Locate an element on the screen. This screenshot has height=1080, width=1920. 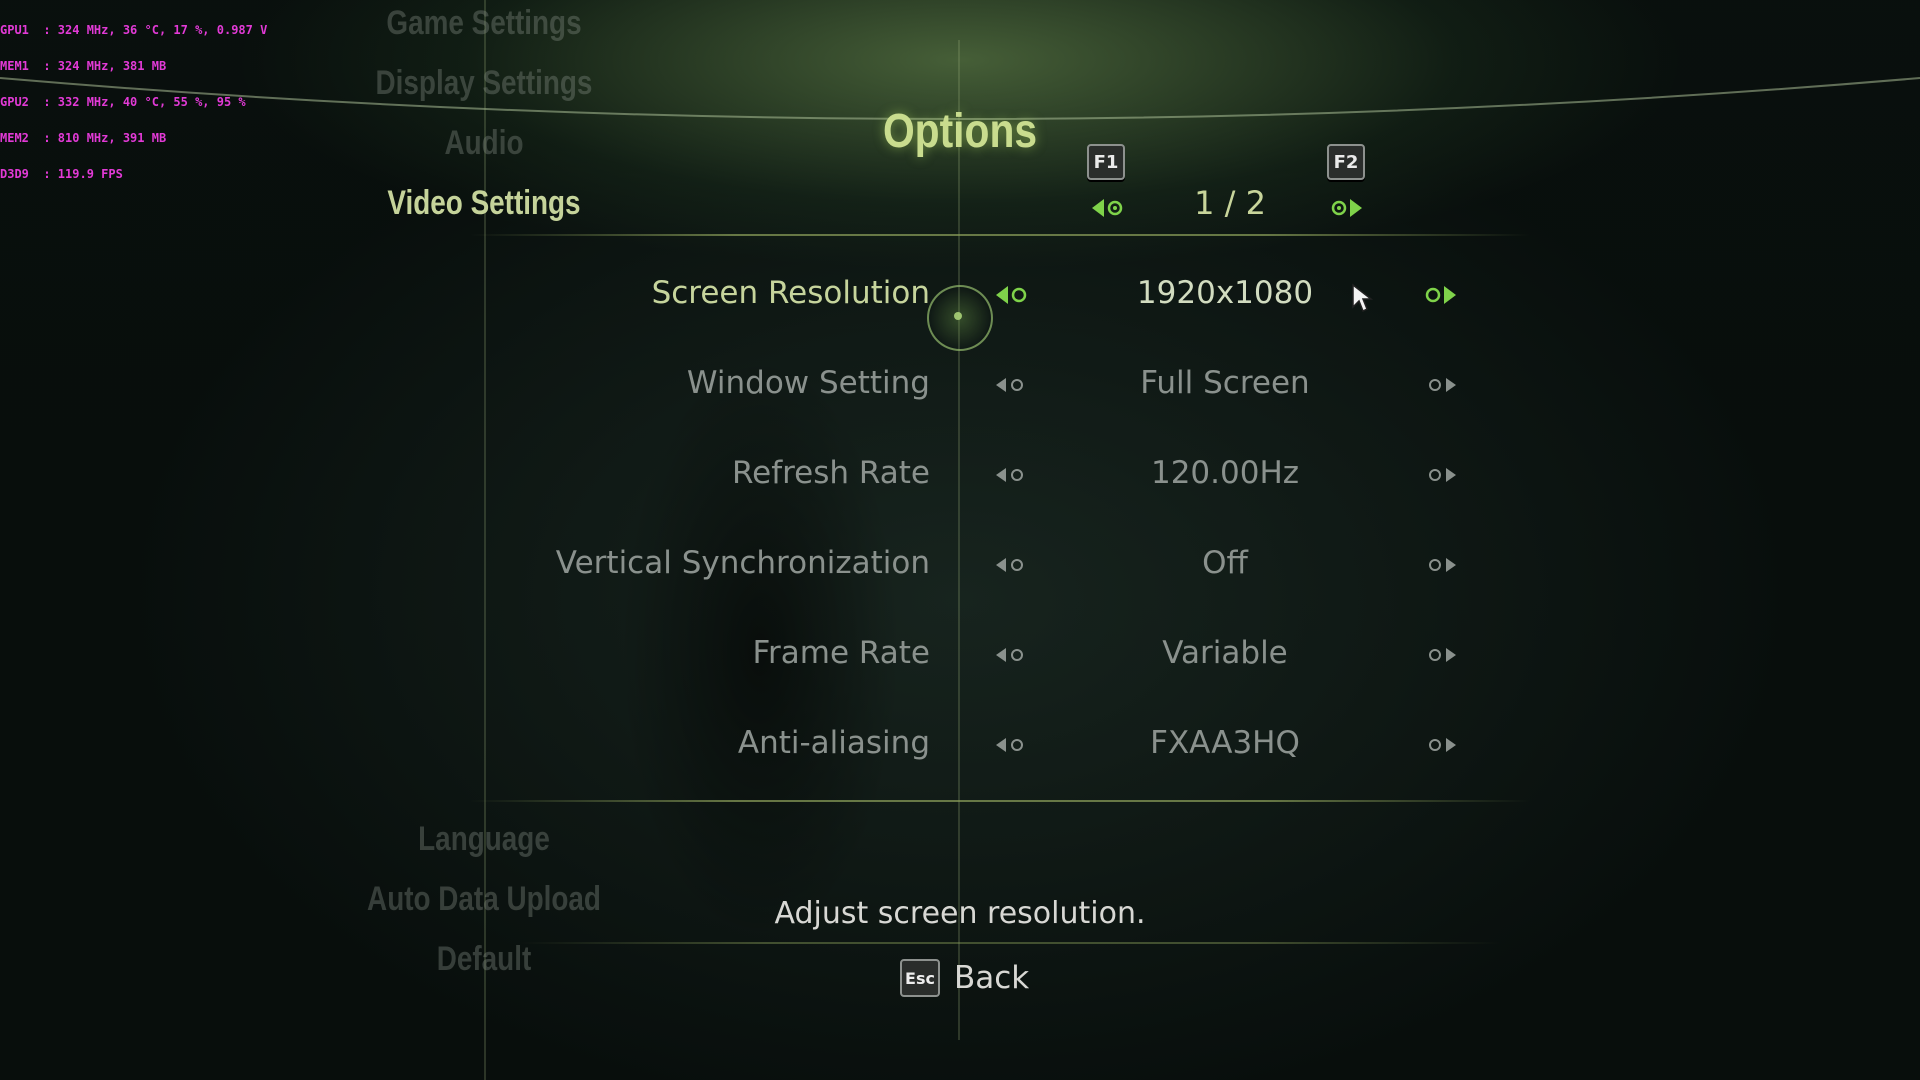
vsync-increase-icon is located at coordinates (1440, 565).